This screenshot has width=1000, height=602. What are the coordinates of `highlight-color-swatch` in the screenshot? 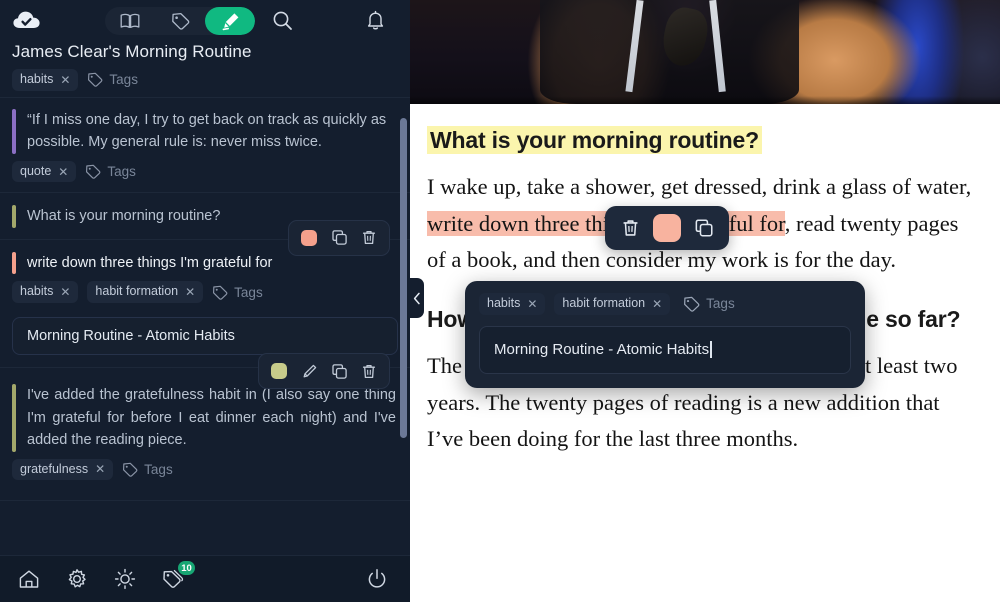 It's located at (667, 228).